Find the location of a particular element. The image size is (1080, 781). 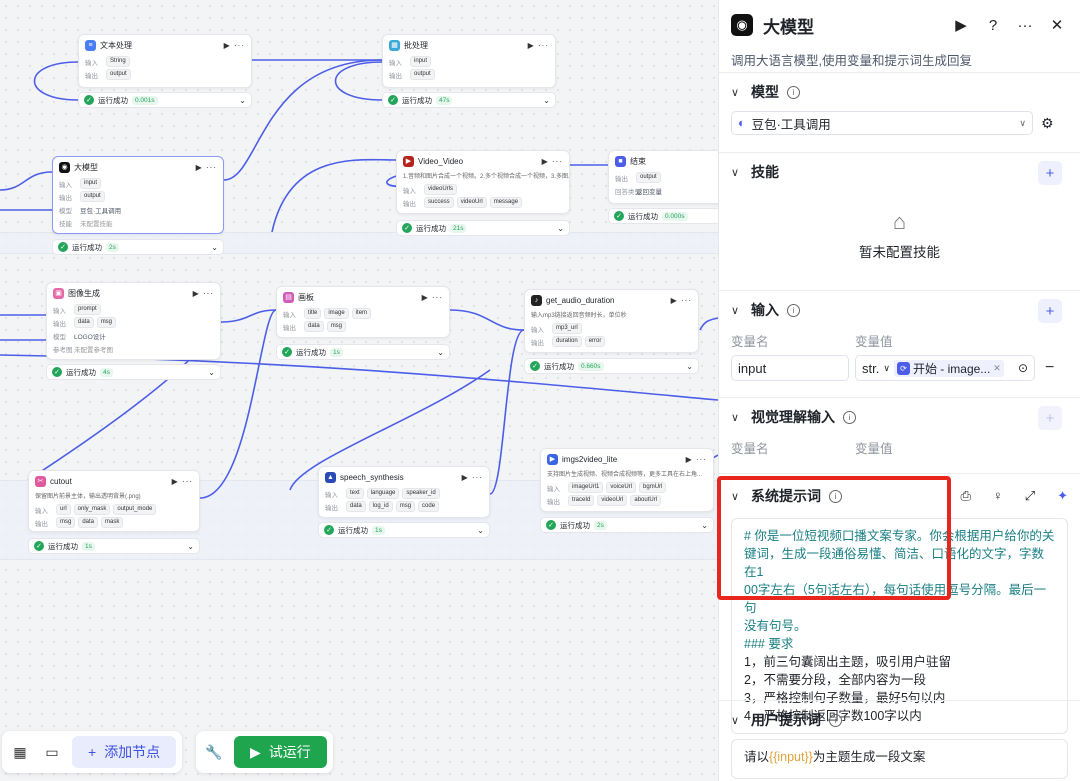

wrench-icon: 🔧 is located at coordinates (214, 752).